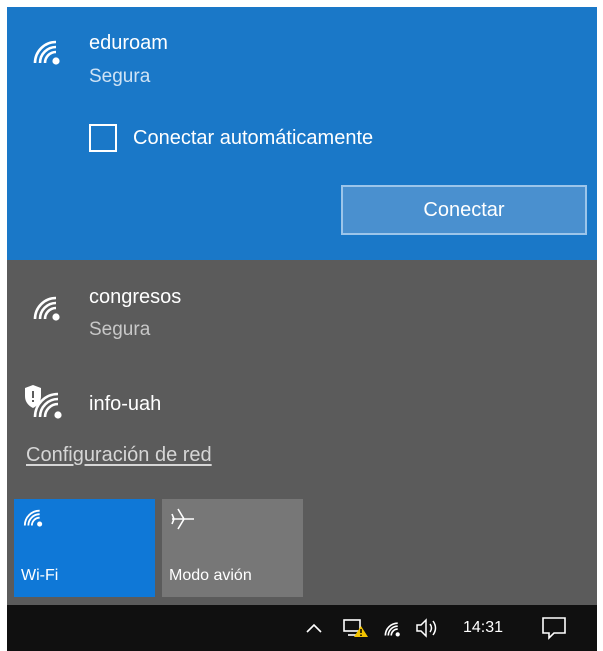 The width and height of the screenshot is (603, 651). I want to click on network-name: congresos, so click(135, 297).